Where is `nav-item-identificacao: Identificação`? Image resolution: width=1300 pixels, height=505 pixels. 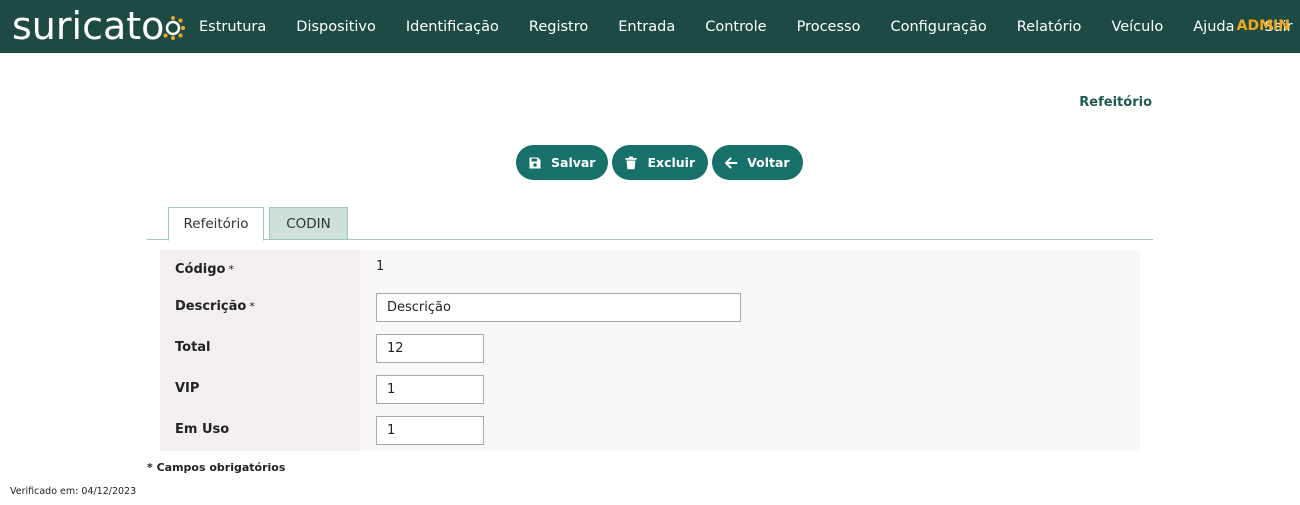
nav-item-identificacao: Identificação is located at coordinates (452, 27).